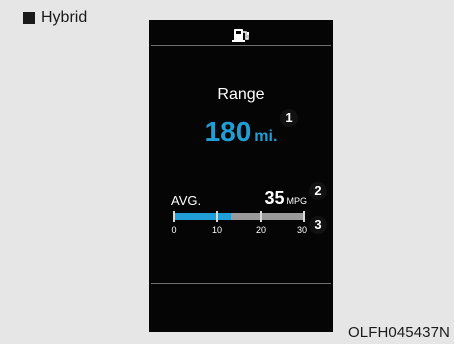 Image resolution: width=454 pixels, height=344 pixels. I want to click on avg-label: AVG., so click(186, 200).